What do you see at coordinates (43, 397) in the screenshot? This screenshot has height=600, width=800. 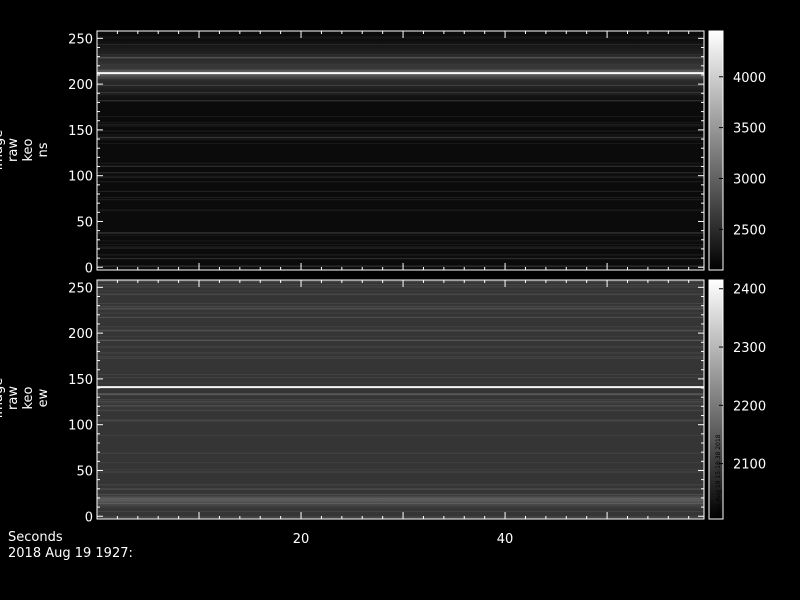 I see `y-axis-label-line: ew` at bounding box center [43, 397].